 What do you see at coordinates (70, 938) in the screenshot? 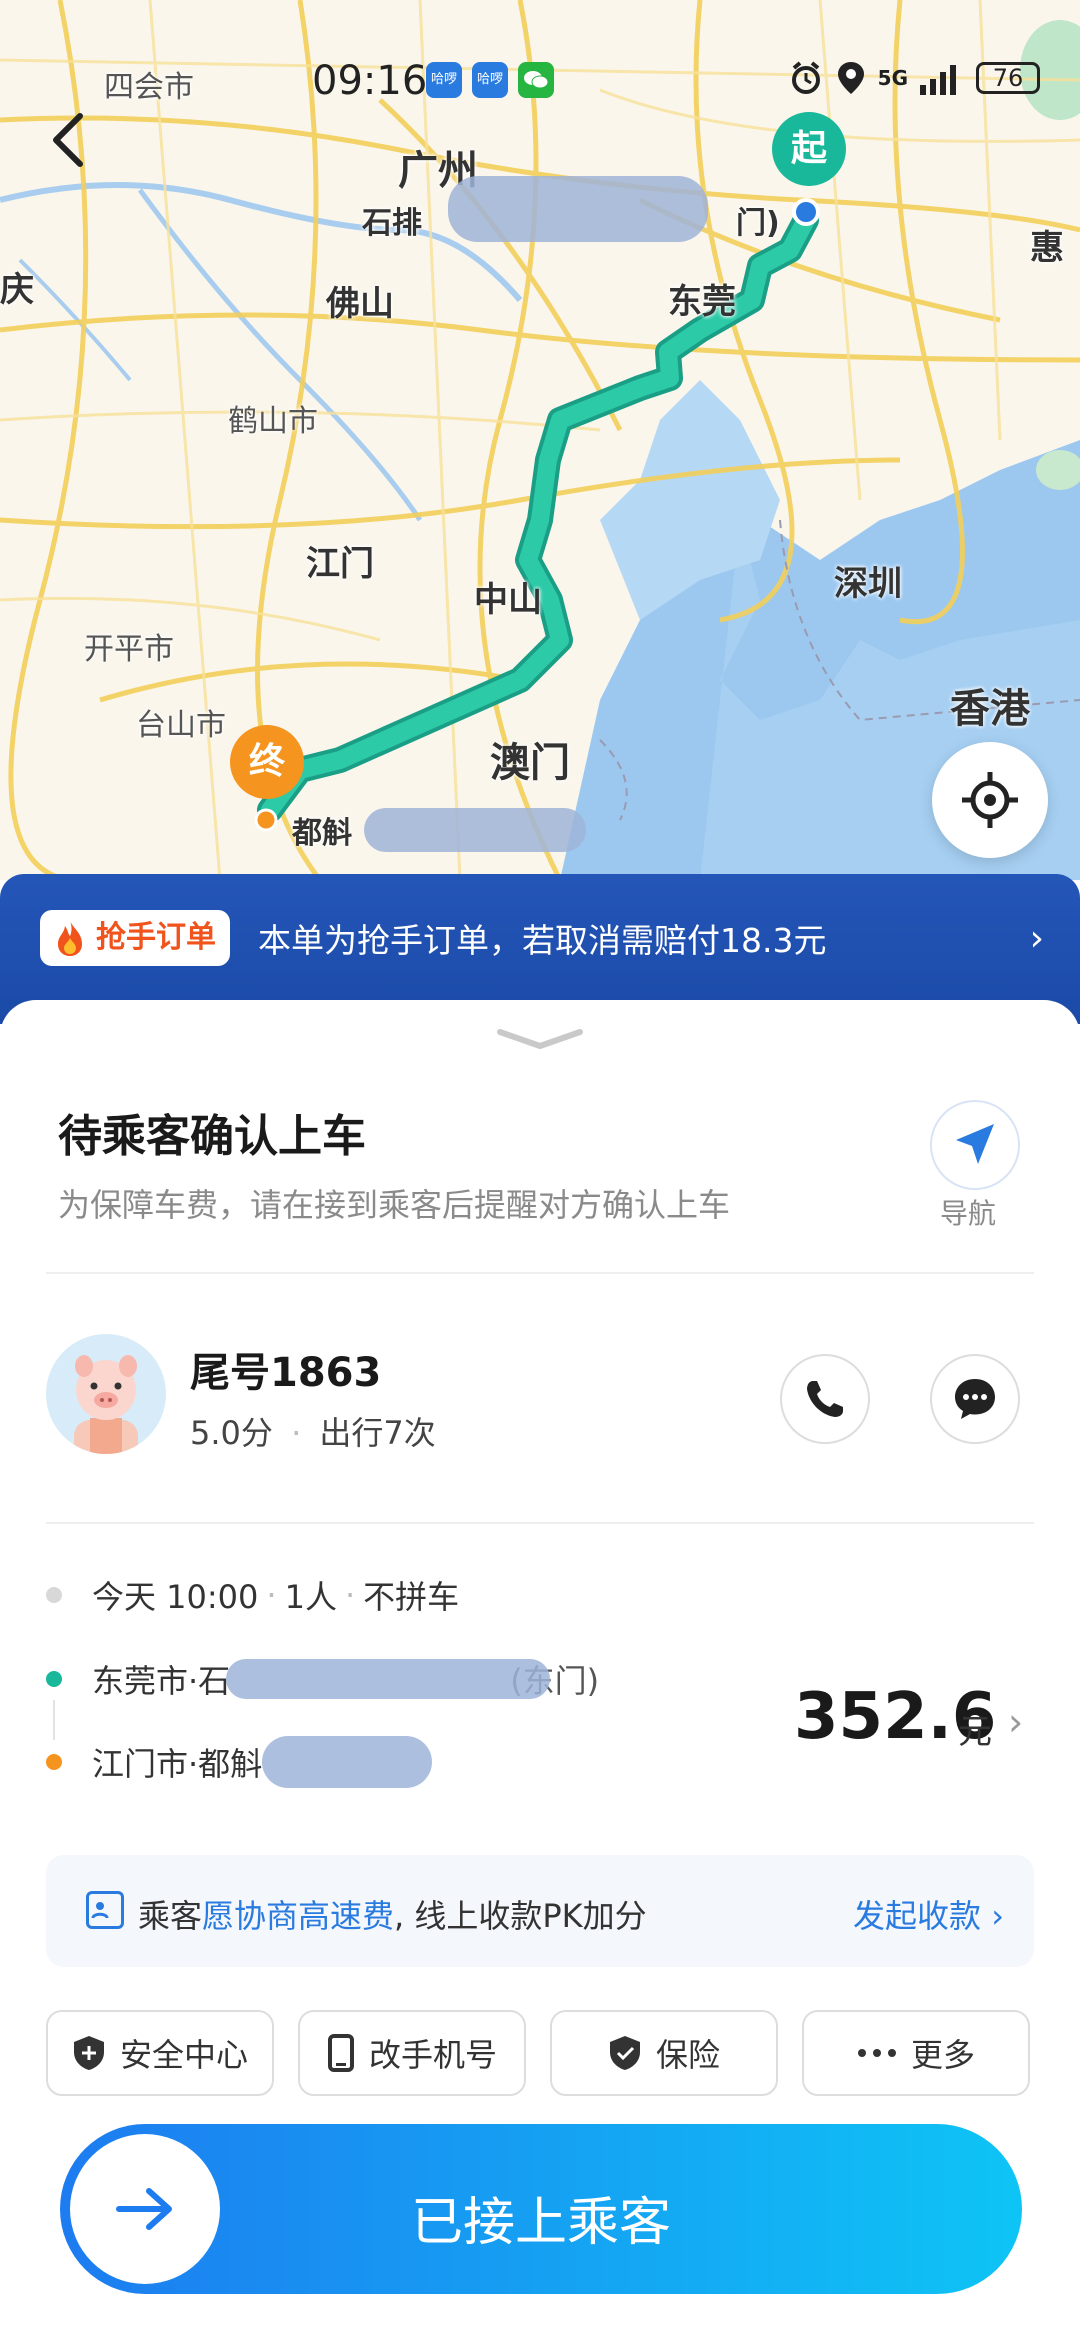
I see `flame-icon` at bounding box center [70, 938].